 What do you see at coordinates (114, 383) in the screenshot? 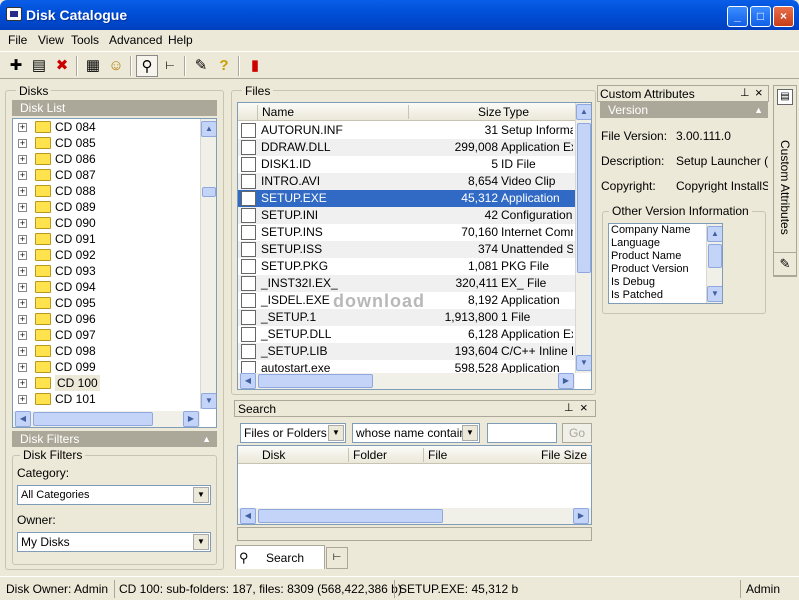
I see `disk-item: + CD 100` at bounding box center [114, 383].